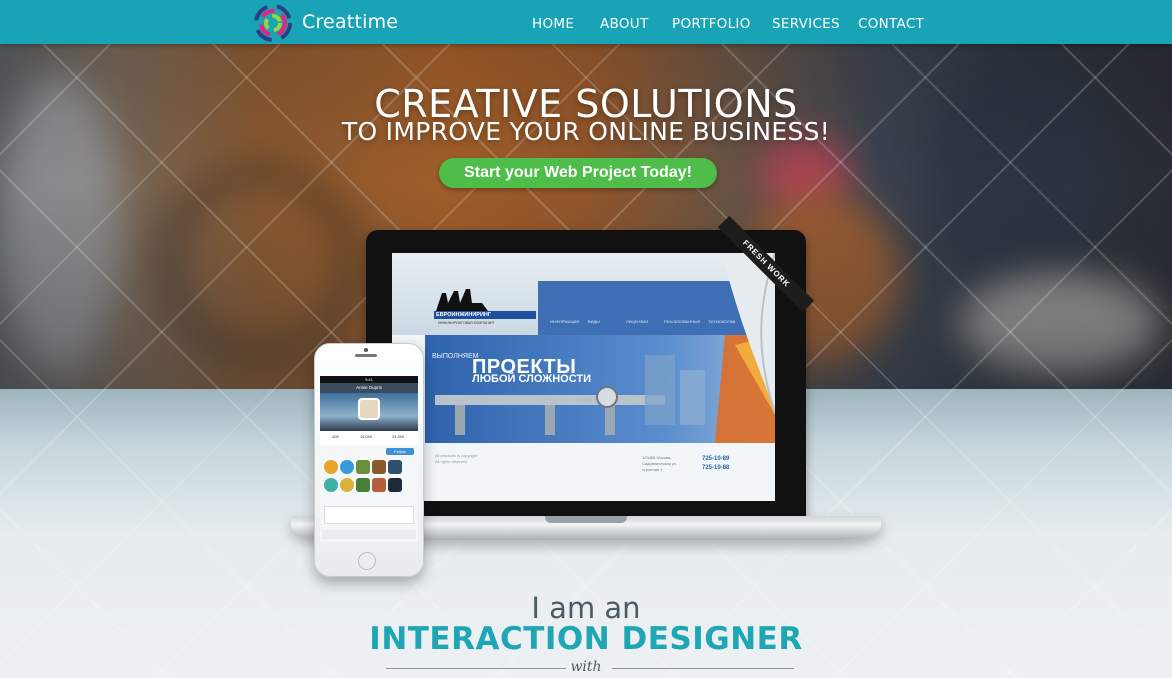  What do you see at coordinates (553, 24) in the screenshot?
I see `nav-item-home: HOME` at bounding box center [553, 24].